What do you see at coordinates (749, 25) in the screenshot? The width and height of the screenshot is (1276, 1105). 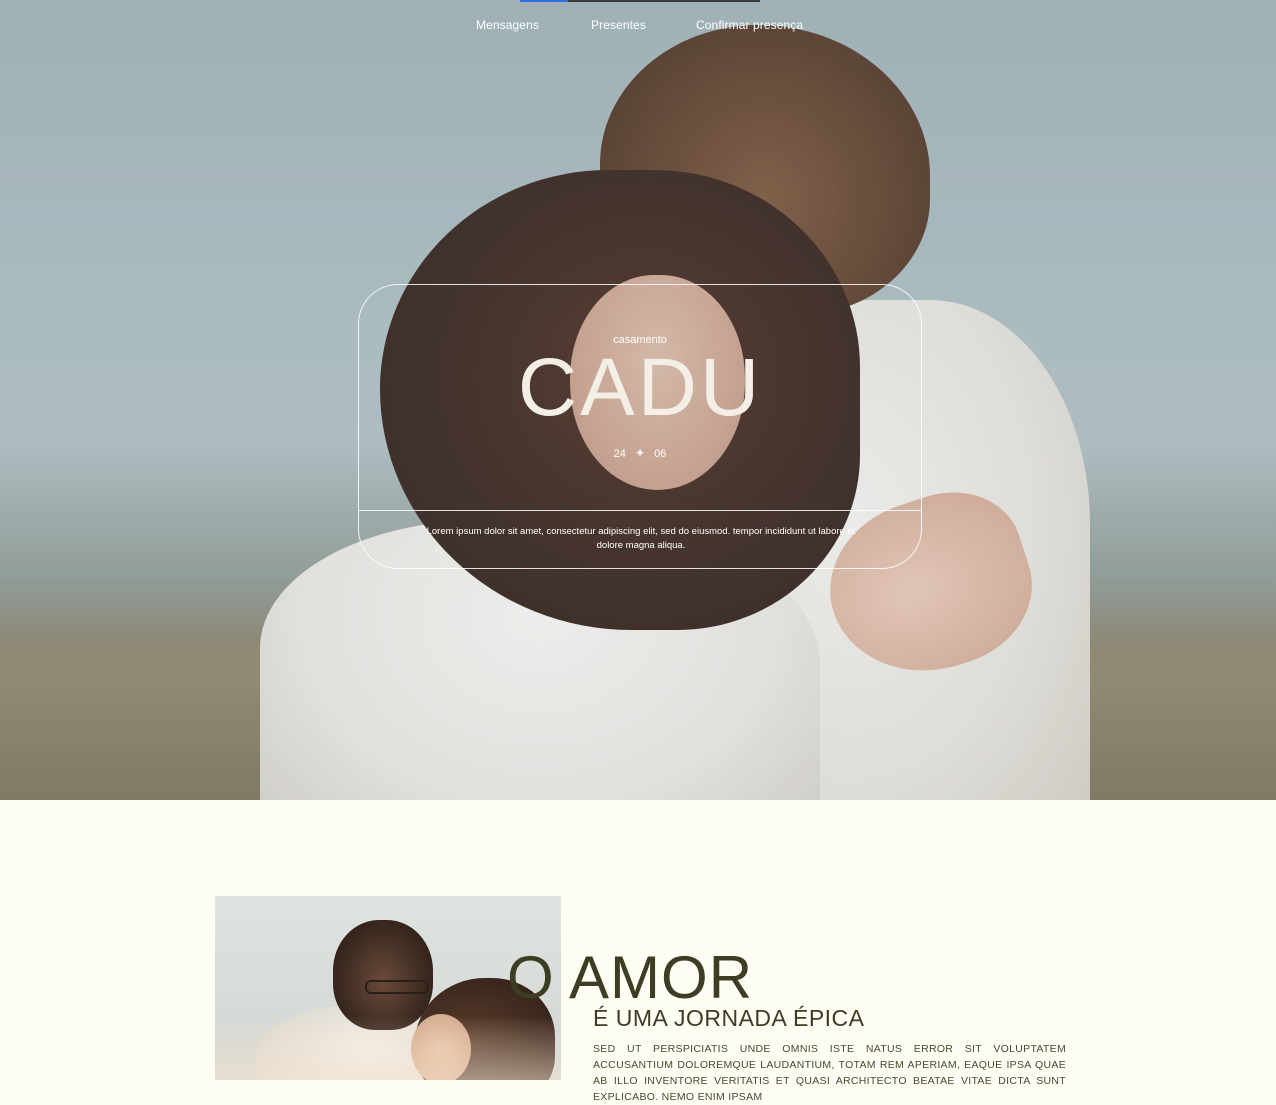 I see `nav-link-confirmar-presenca: Confirmar presença` at bounding box center [749, 25].